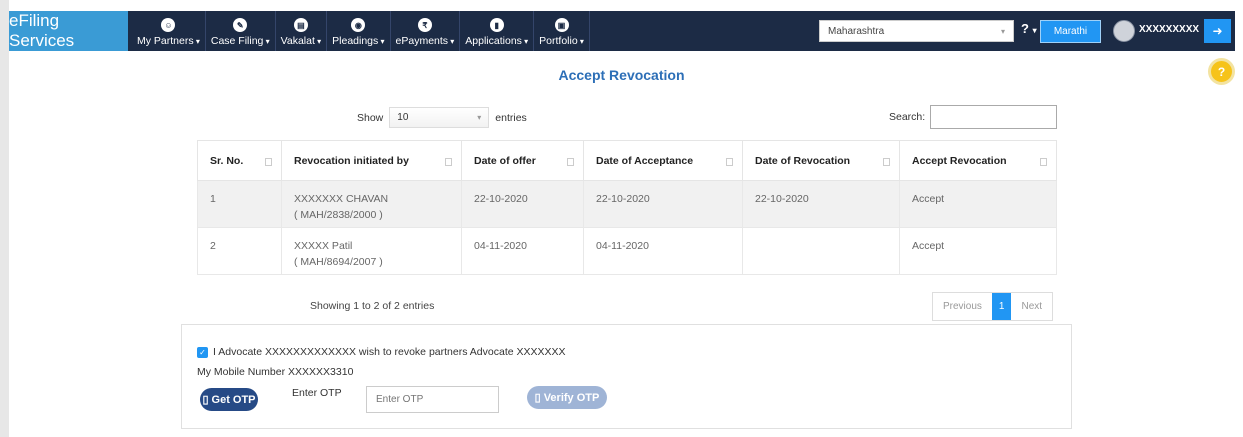  I want to click on menu-my-partners: ☺ My Partners, so click(169, 31).